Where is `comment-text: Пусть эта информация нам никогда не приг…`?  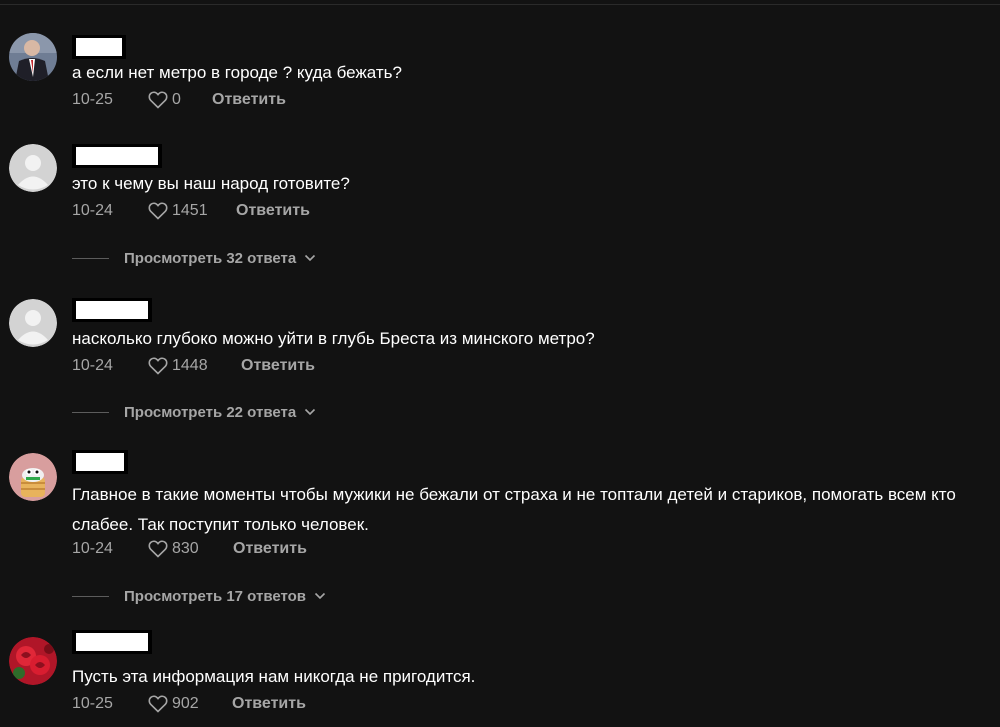
comment-text: Пусть эта информация нам никогда не приг… is located at coordinates (274, 676).